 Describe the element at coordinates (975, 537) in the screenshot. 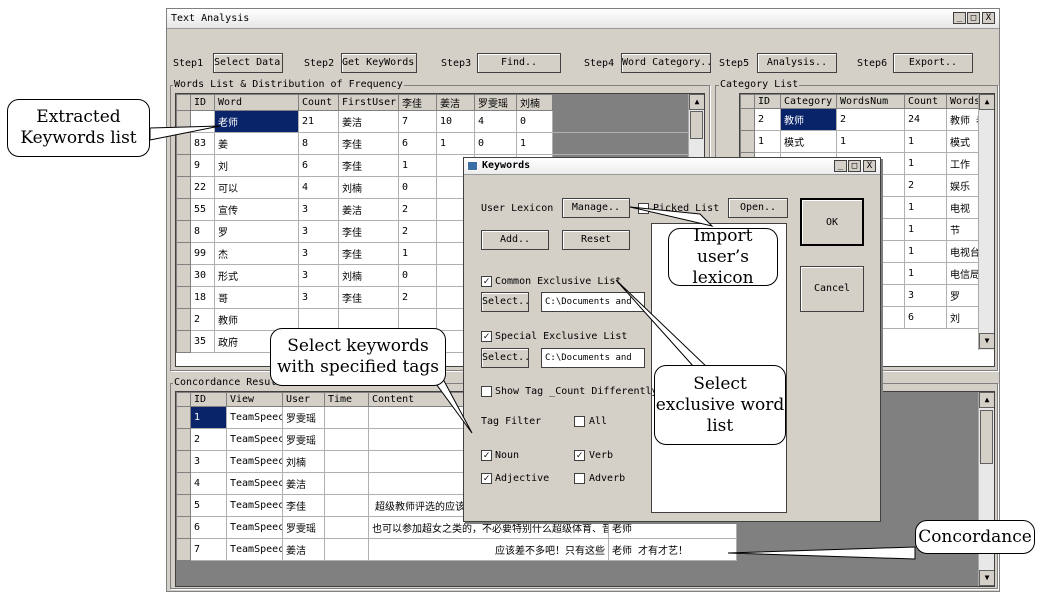

I see `callout-concordance: Concordance` at that location.